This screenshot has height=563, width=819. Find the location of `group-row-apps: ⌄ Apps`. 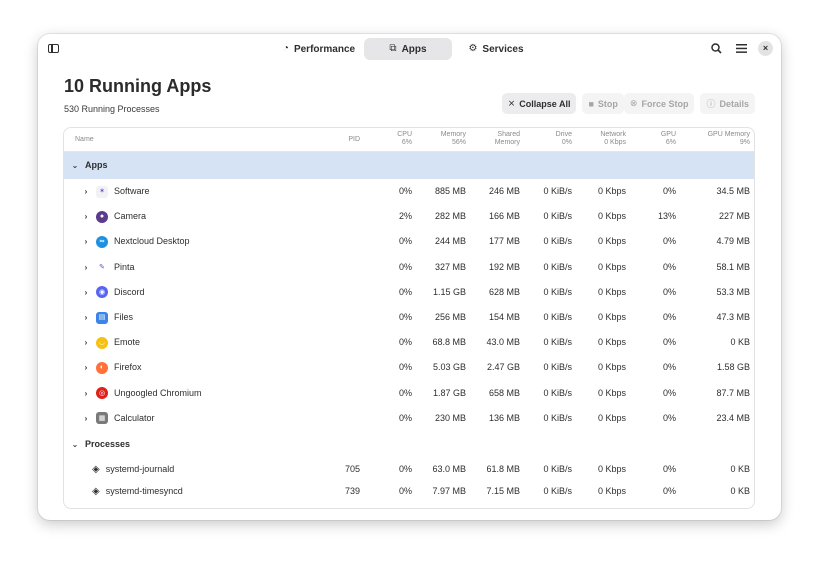

group-row-apps: ⌄ Apps is located at coordinates (409, 165).